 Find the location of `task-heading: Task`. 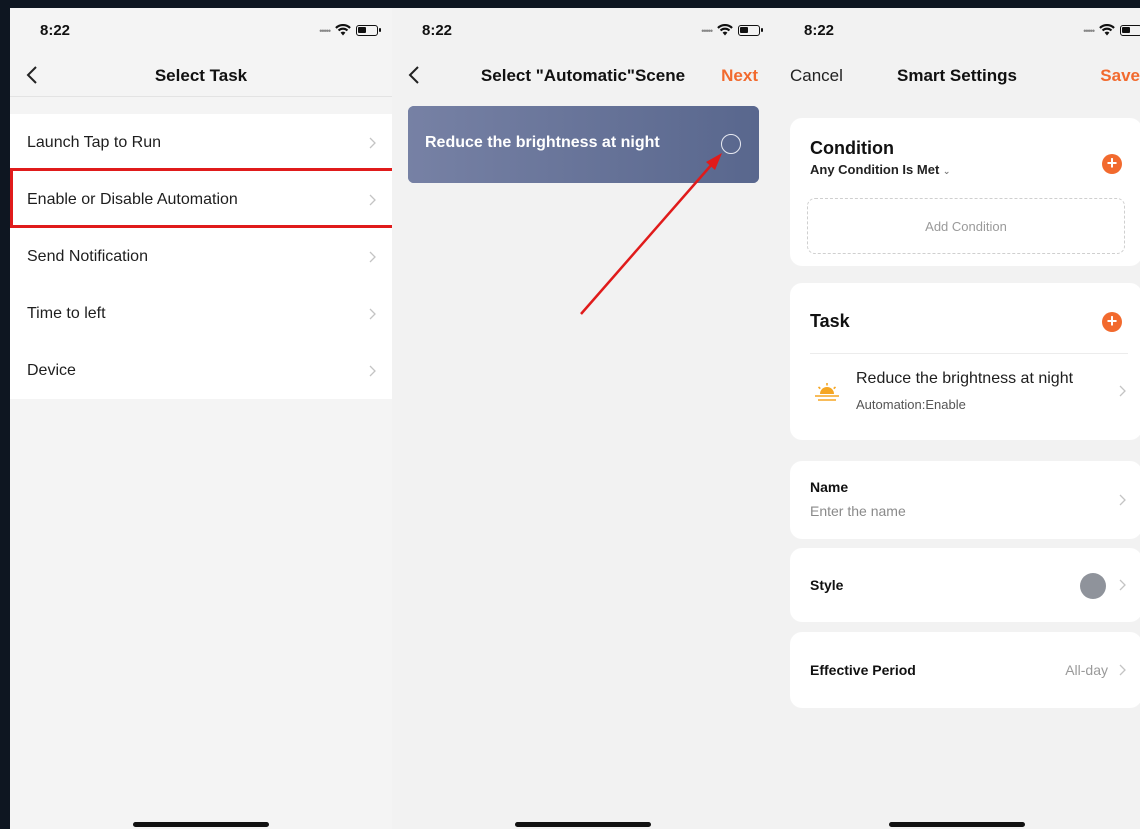

task-heading: Task is located at coordinates (830, 321).